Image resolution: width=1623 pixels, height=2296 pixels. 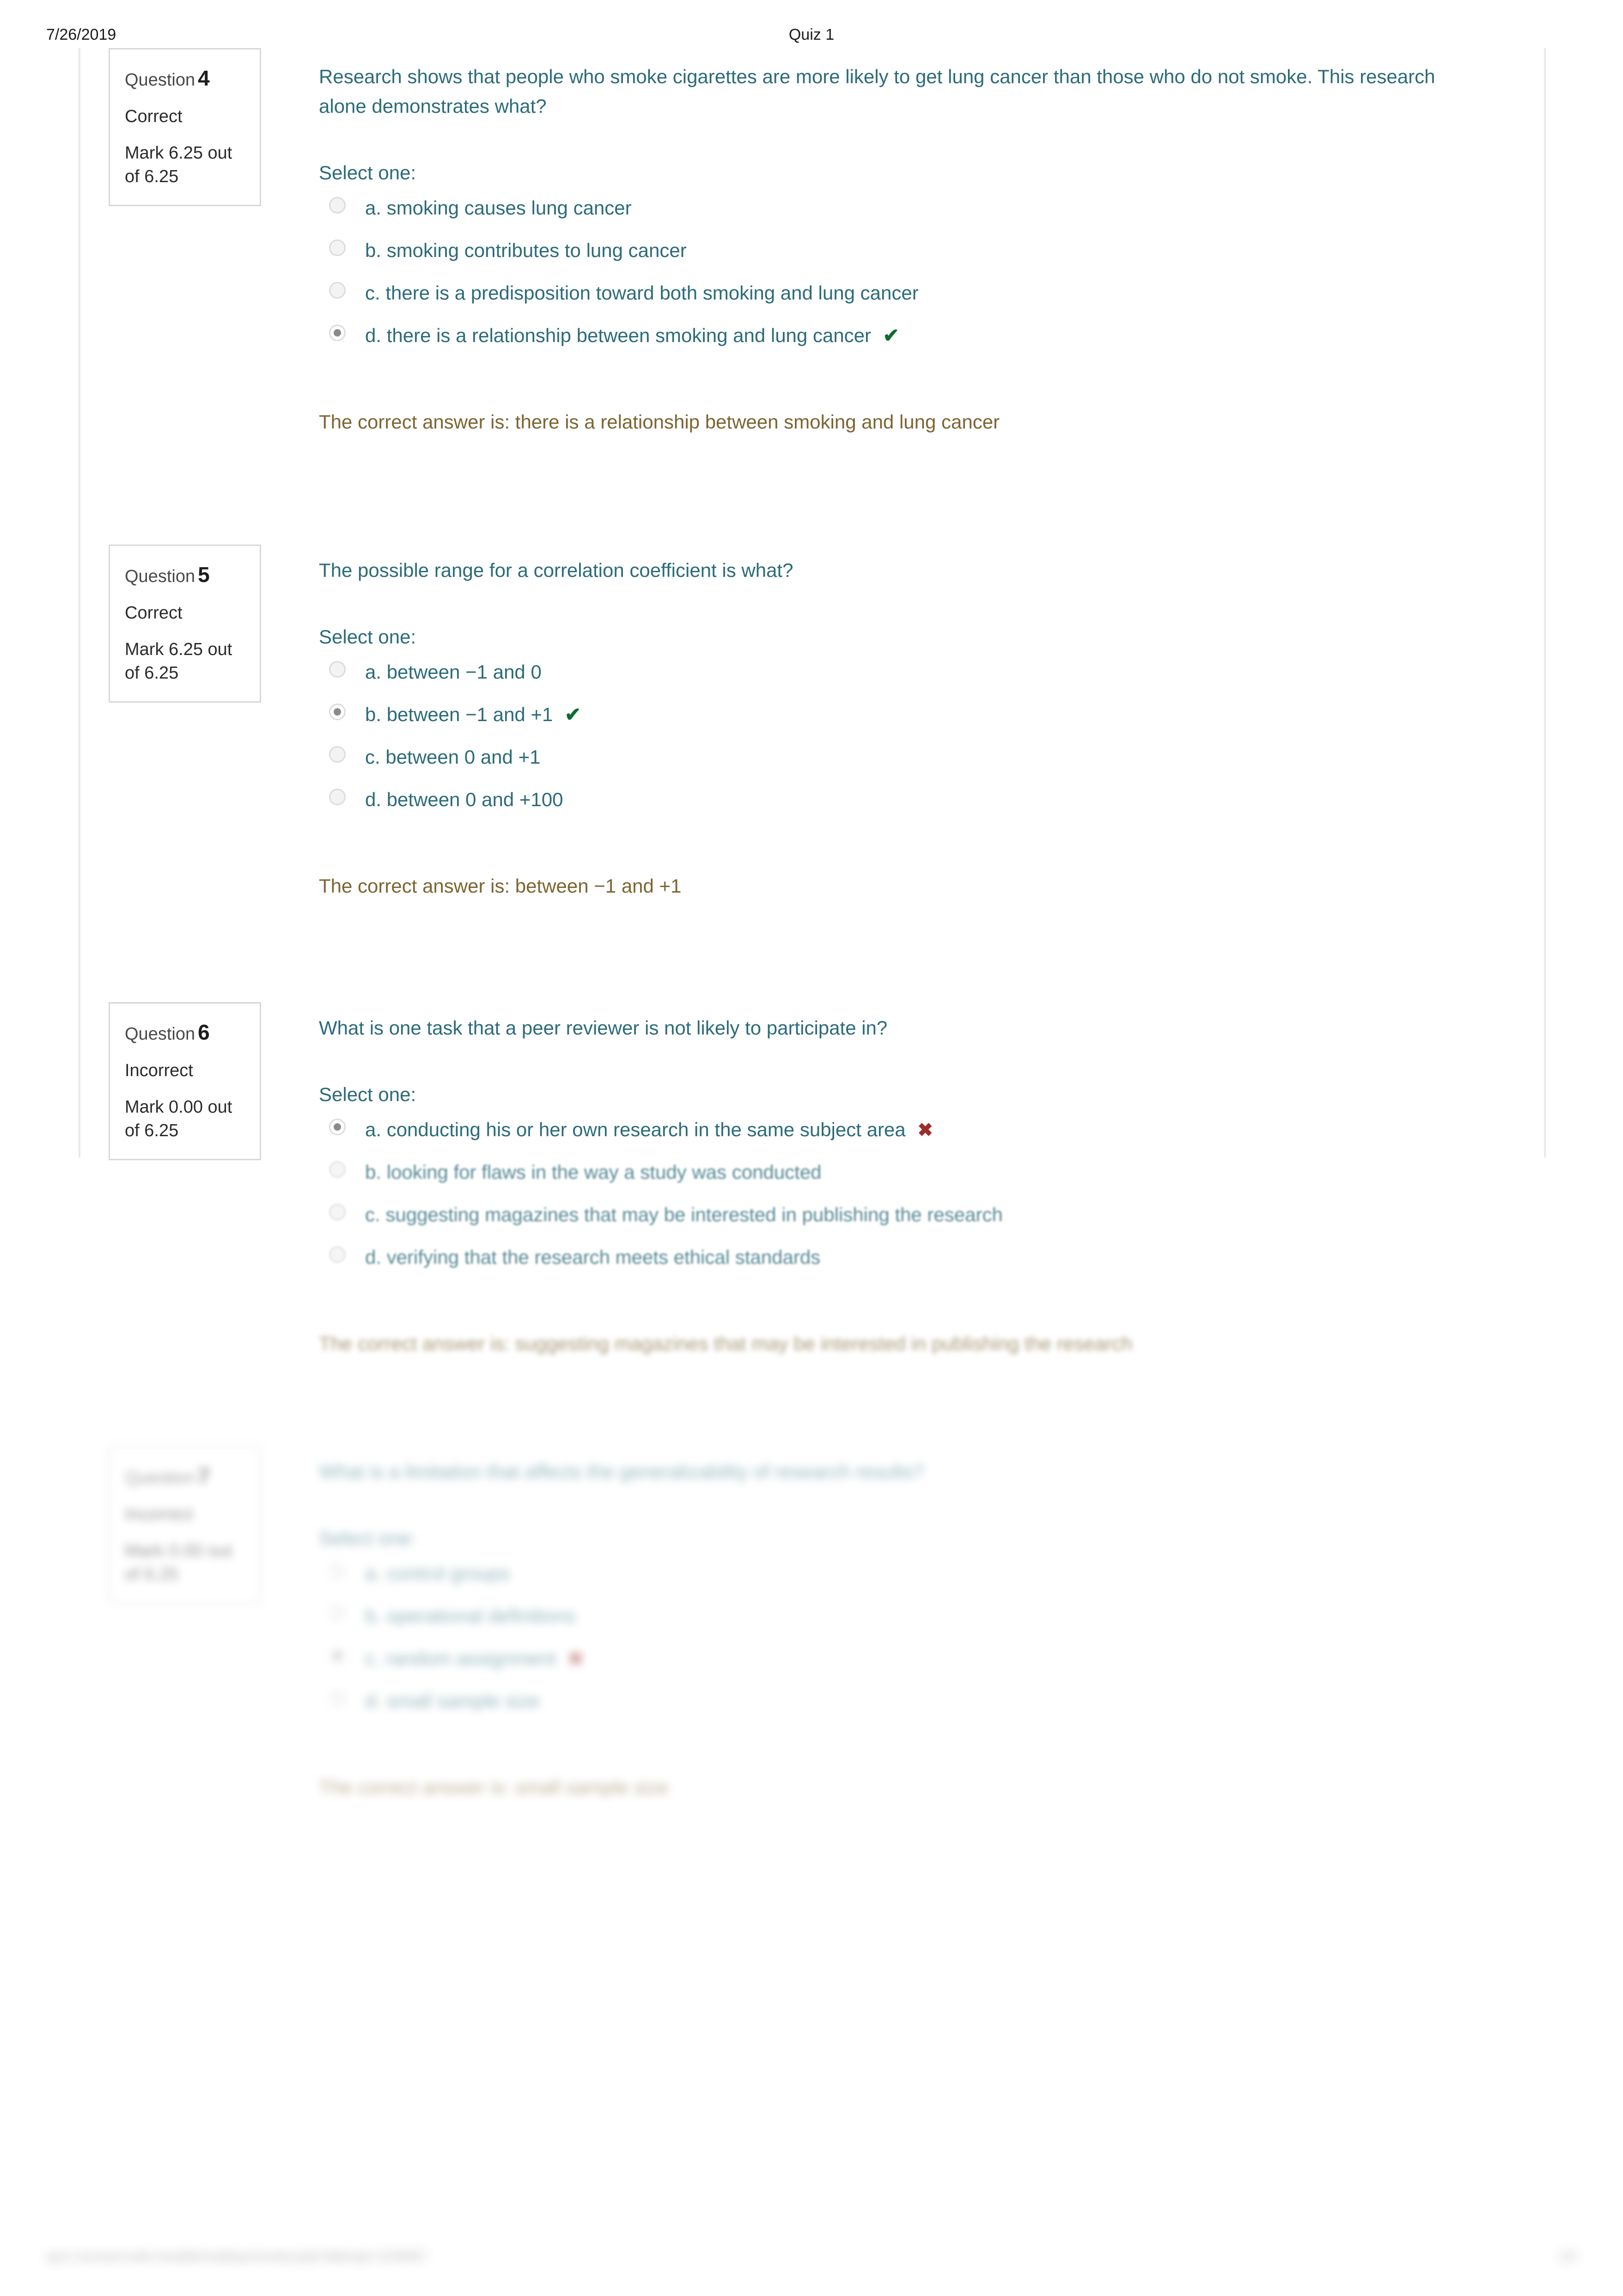 What do you see at coordinates (920, 1574) in the screenshot?
I see `answer-option-7a: a. control groups` at bounding box center [920, 1574].